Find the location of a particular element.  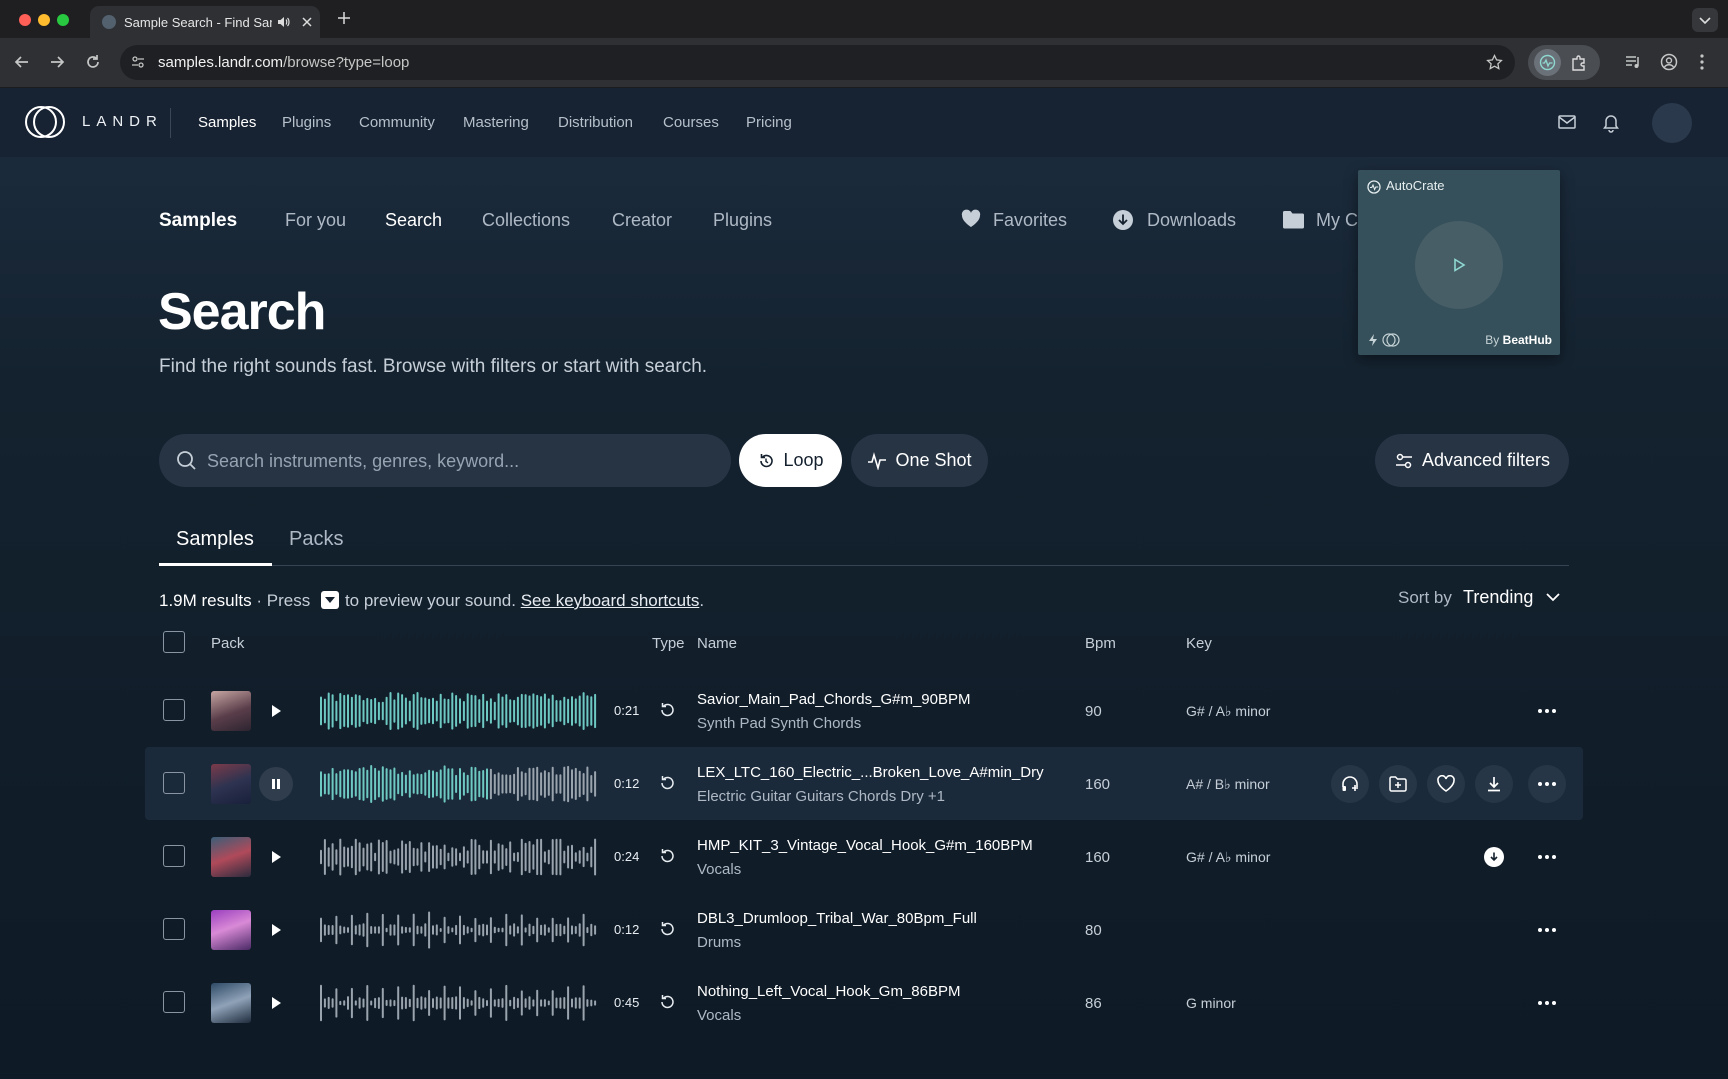

topnav-mastering: Mastering is located at coordinates (496, 122).